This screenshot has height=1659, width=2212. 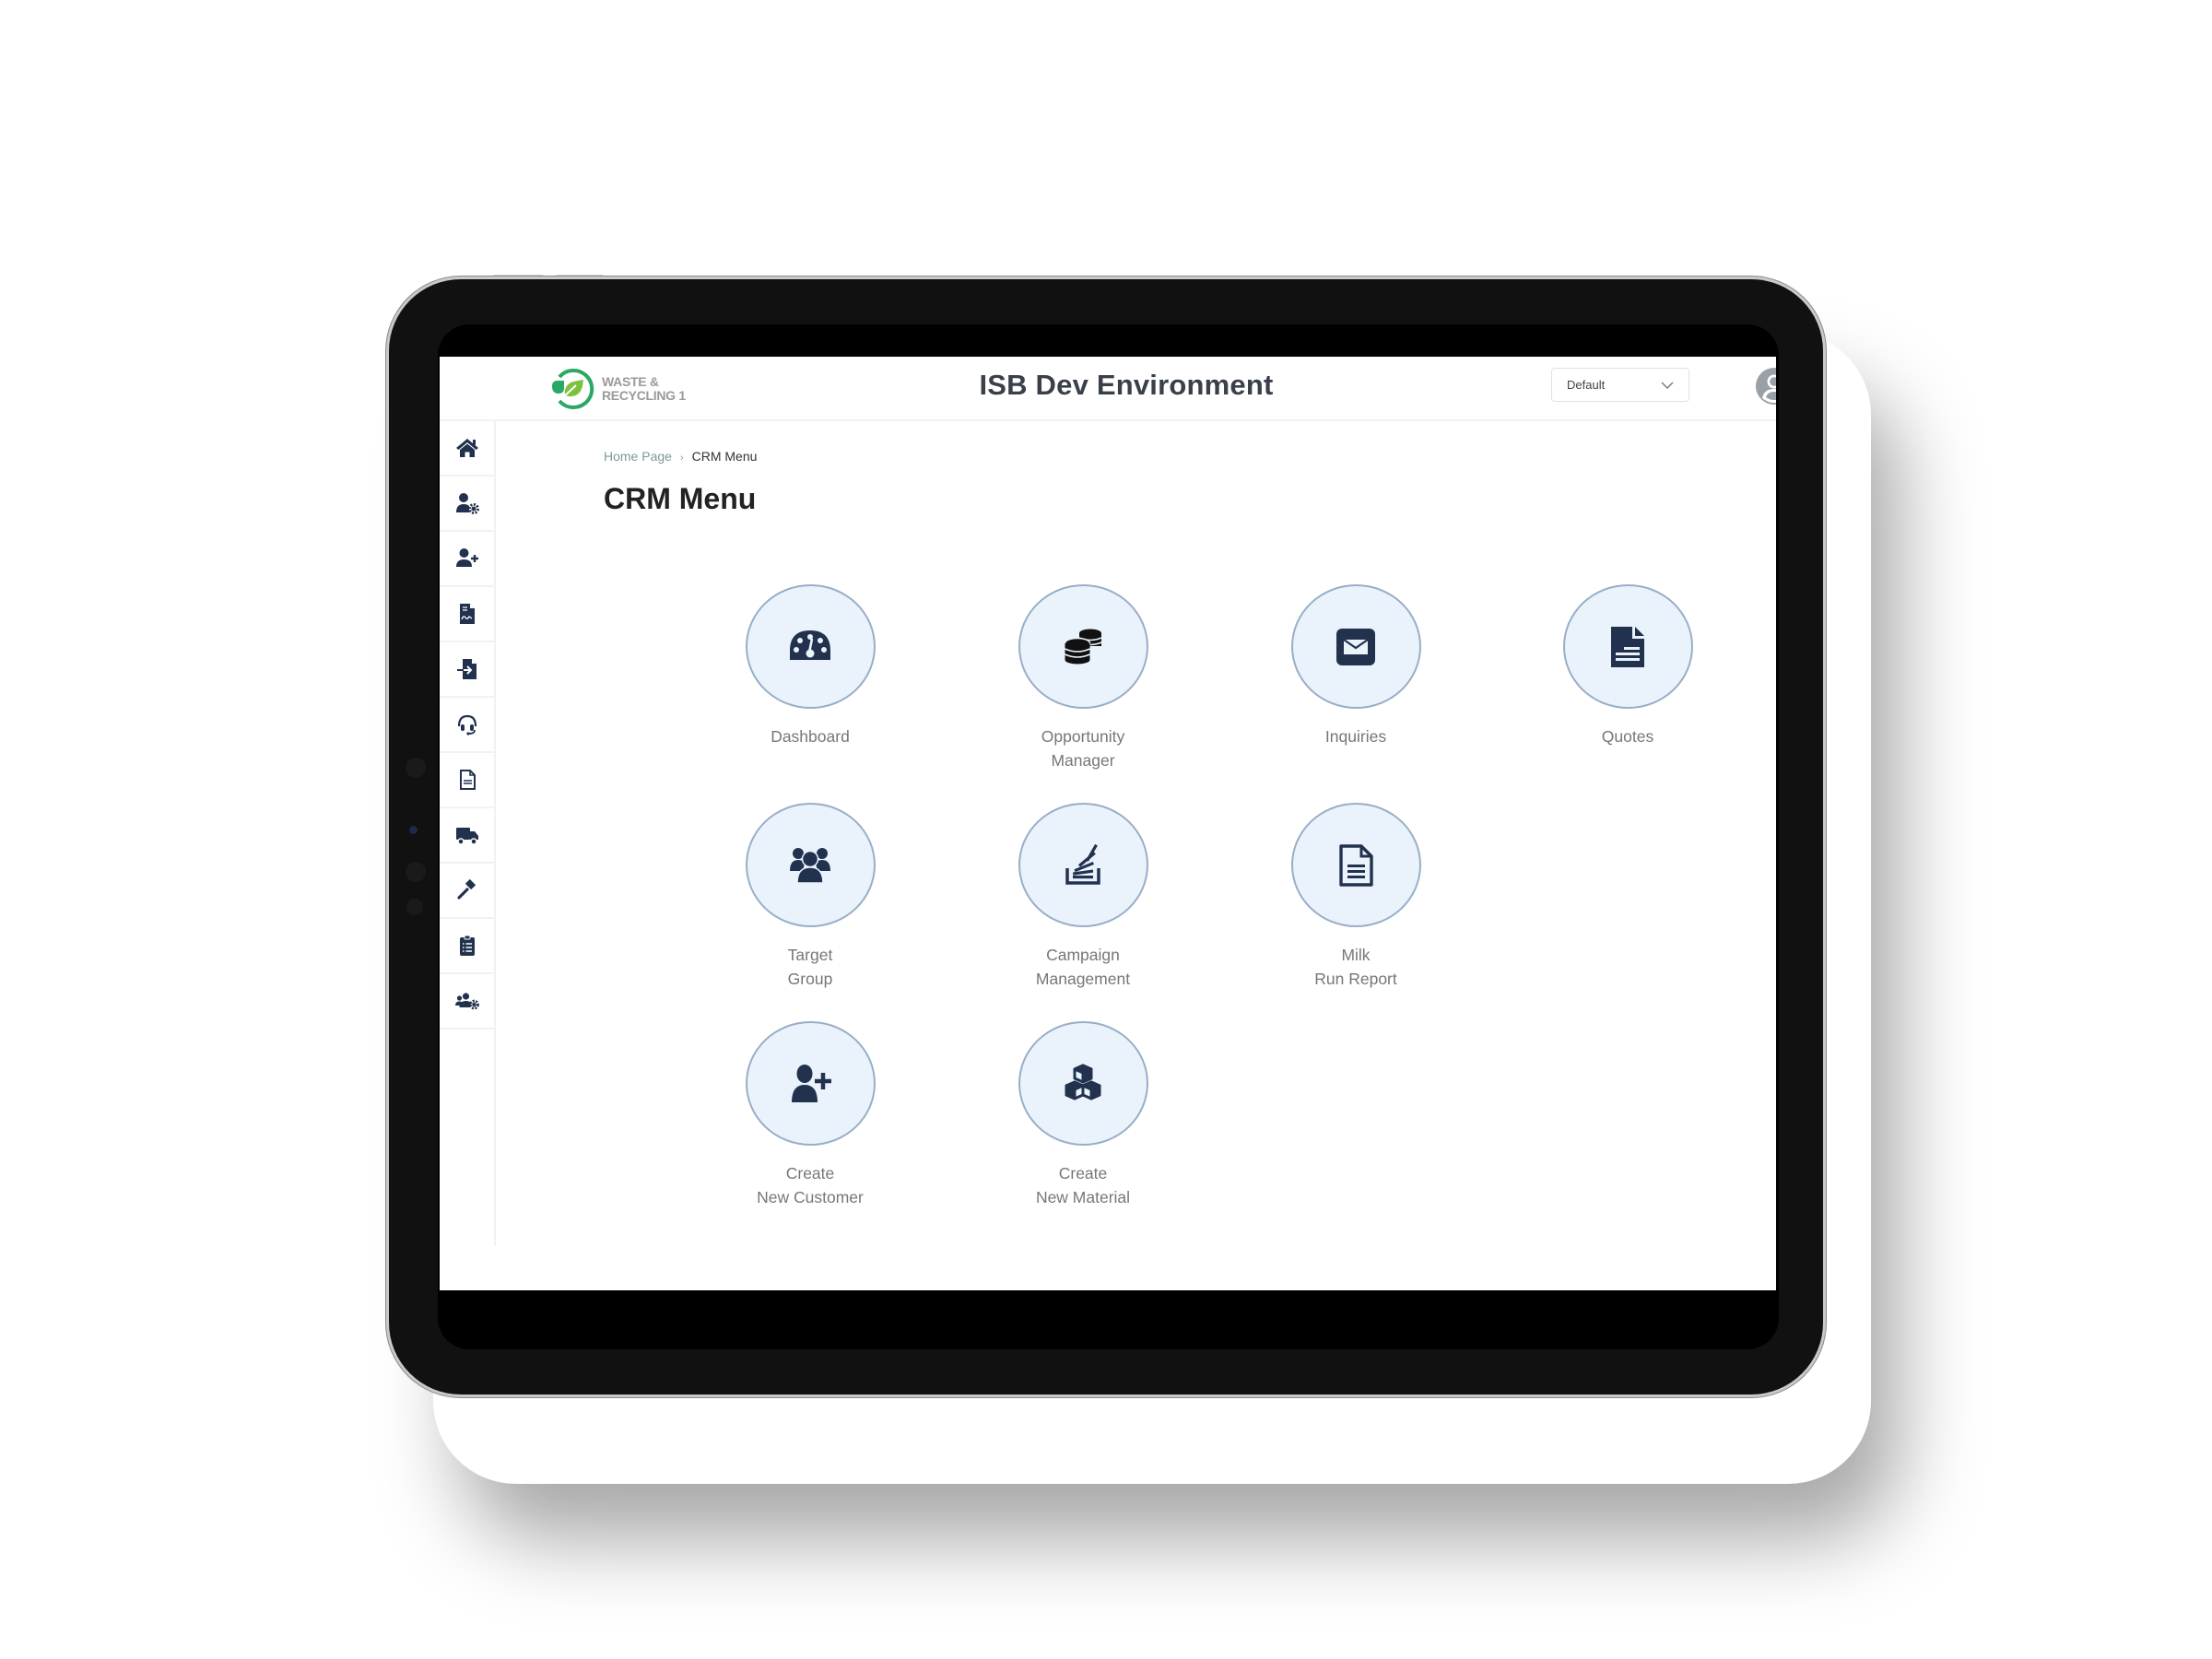 I want to click on user-gear-icon, so click(x=467, y=503).